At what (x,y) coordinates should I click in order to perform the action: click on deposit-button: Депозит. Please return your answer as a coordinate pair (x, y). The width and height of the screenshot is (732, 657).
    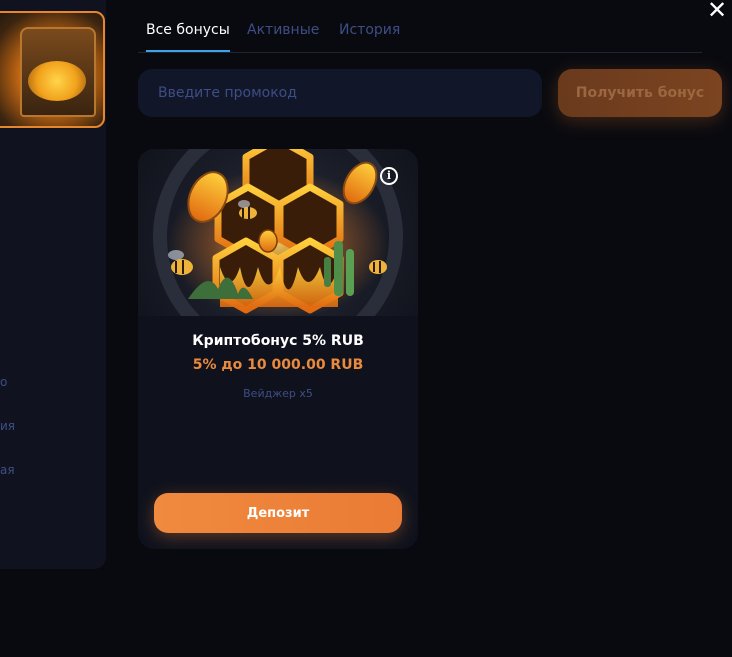
    Looking at the image, I should click on (278, 513).